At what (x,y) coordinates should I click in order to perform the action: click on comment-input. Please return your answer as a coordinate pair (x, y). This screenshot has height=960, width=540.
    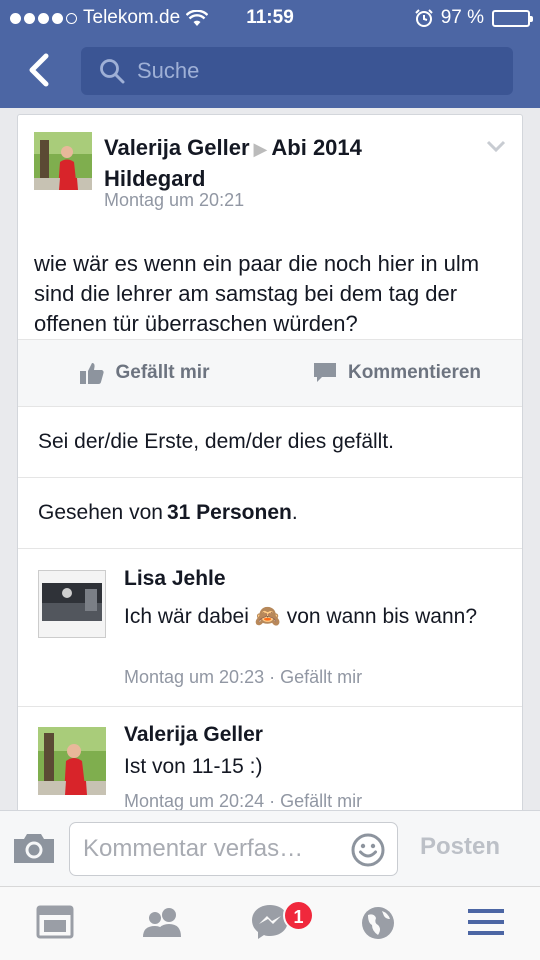
    Looking at the image, I should click on (214, 849).